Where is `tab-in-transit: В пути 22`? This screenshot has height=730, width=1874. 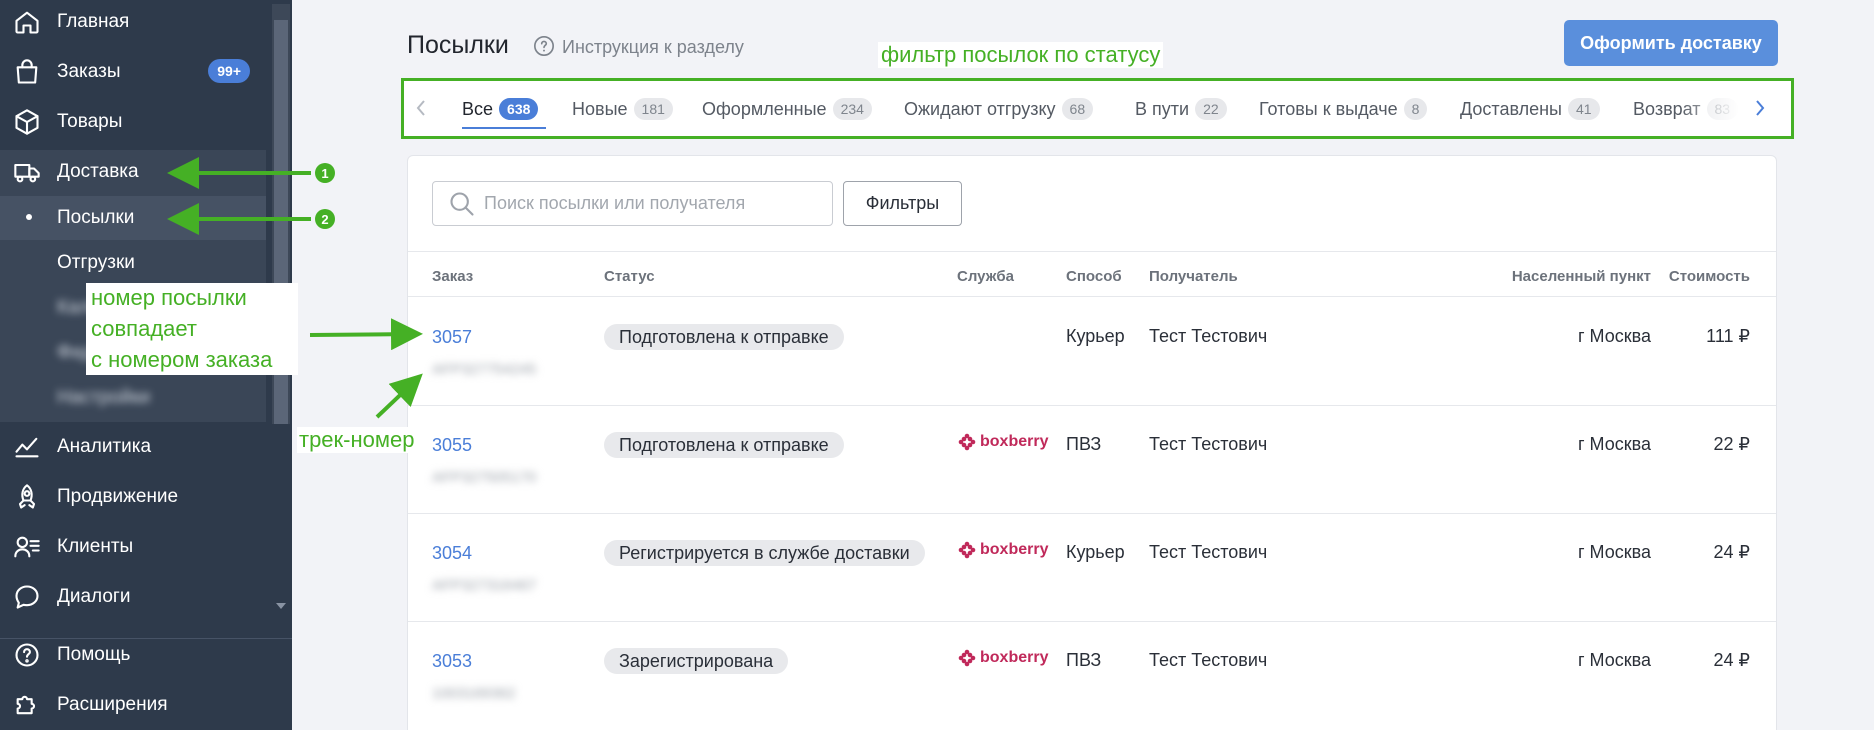
tab-in-transit: В пути 22 is located at coordinates (1181, 109).